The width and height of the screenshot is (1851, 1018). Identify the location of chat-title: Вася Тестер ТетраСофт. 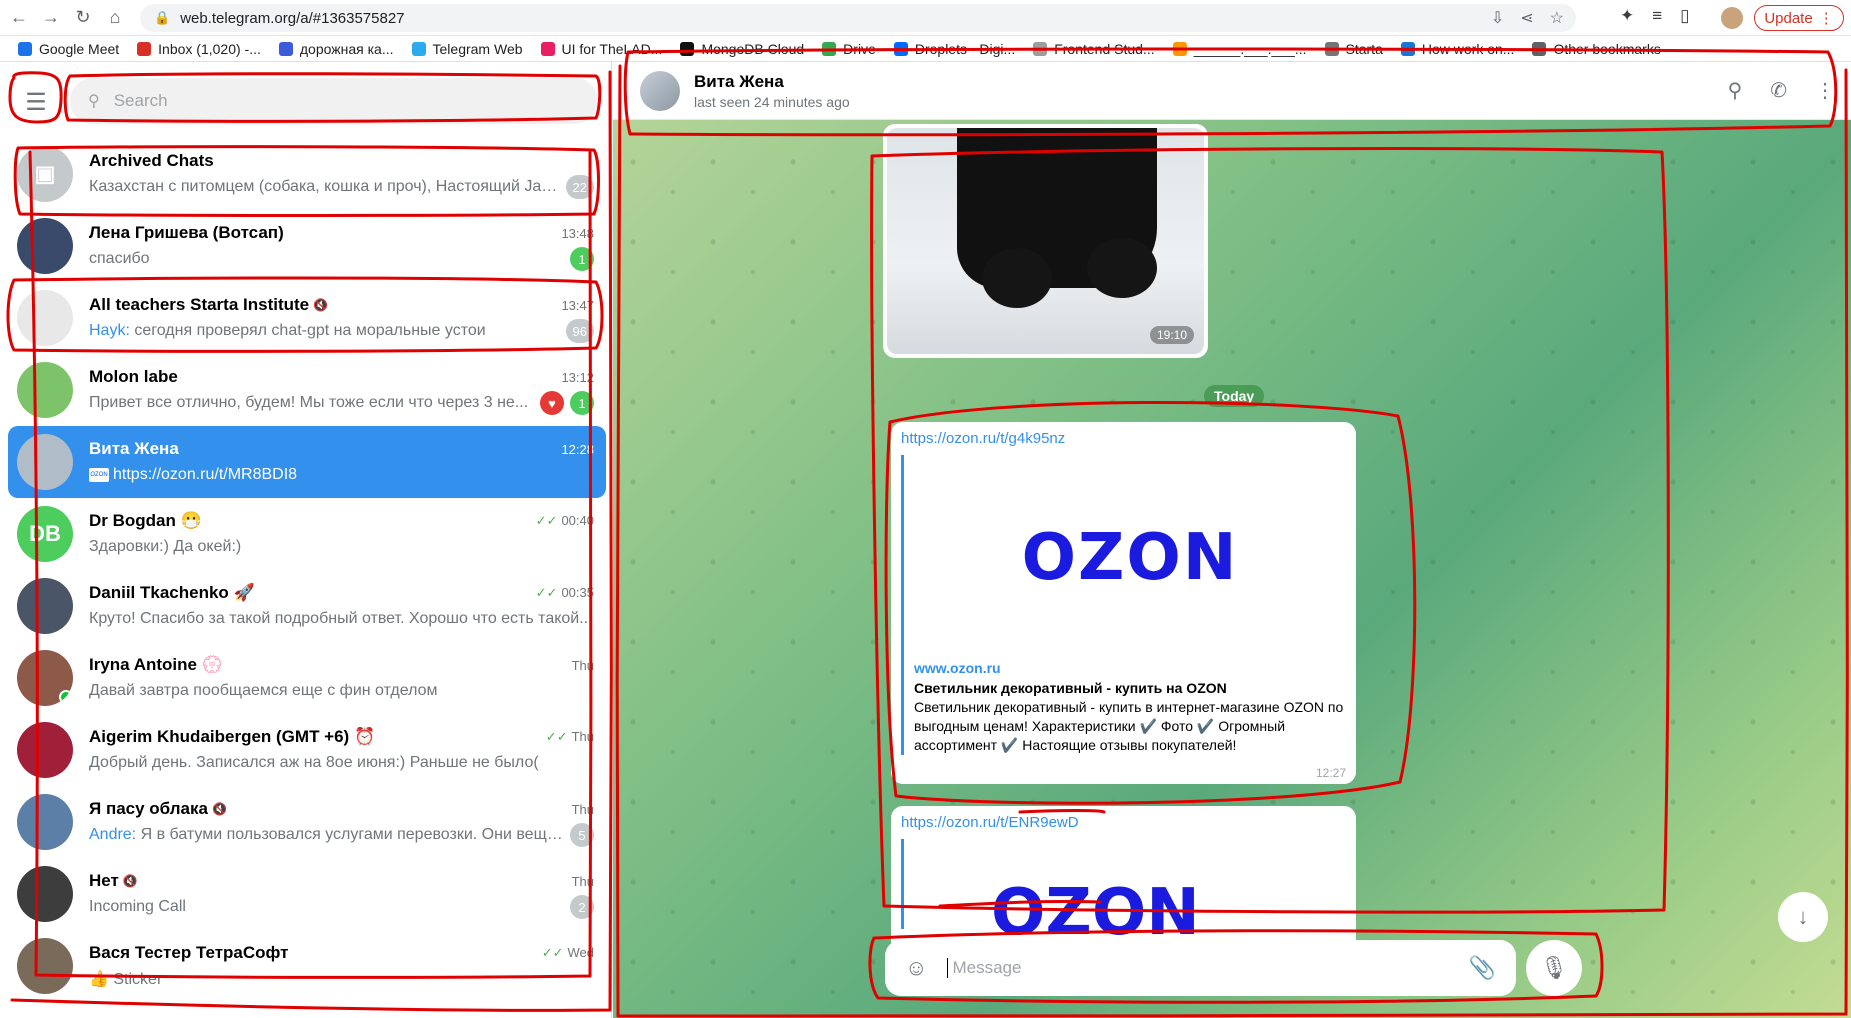
(189, 952).